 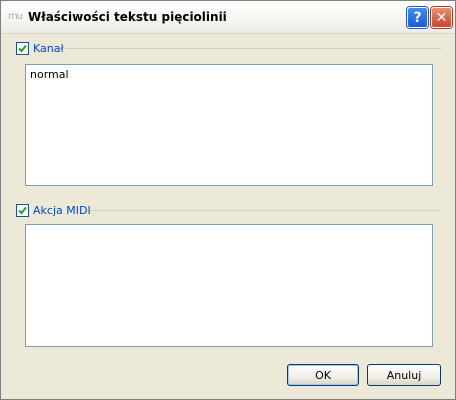 I want to click on title-bar: mu Właściwości tekstu pięciolinii ? ✕, so click(x=228, y=17).